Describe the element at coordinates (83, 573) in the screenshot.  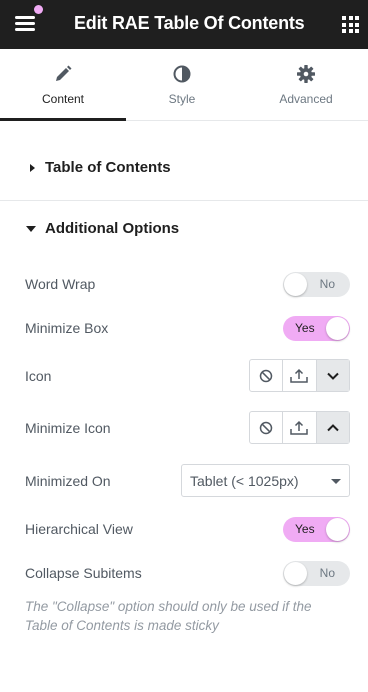
I see `collapse-subitems-label: Collapse Subitems` at that location.